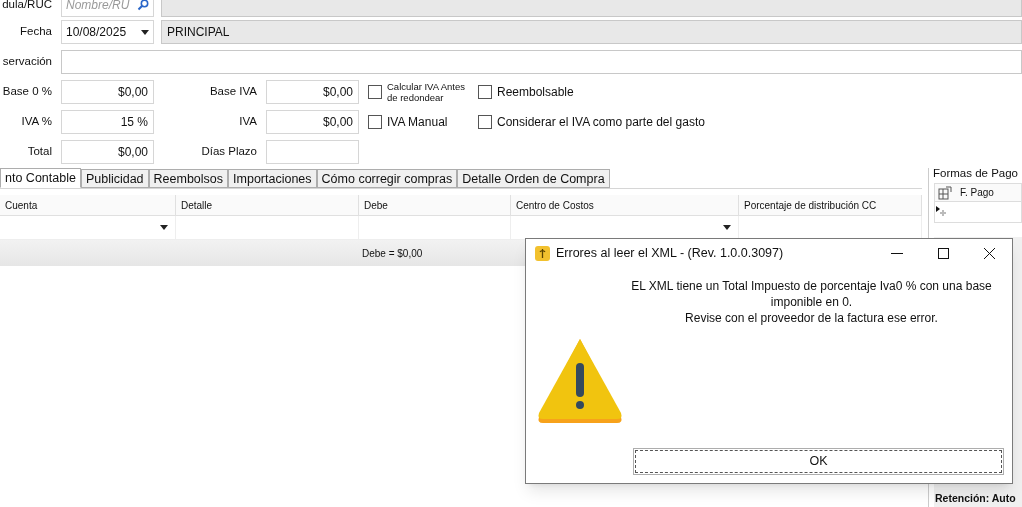 This screenshot has width=1022, height=507. What do you see at coordinates (533, 178) in the screenshot?
I see `tab: Detalle Orden de Compra` at bounding box center [533, 178].